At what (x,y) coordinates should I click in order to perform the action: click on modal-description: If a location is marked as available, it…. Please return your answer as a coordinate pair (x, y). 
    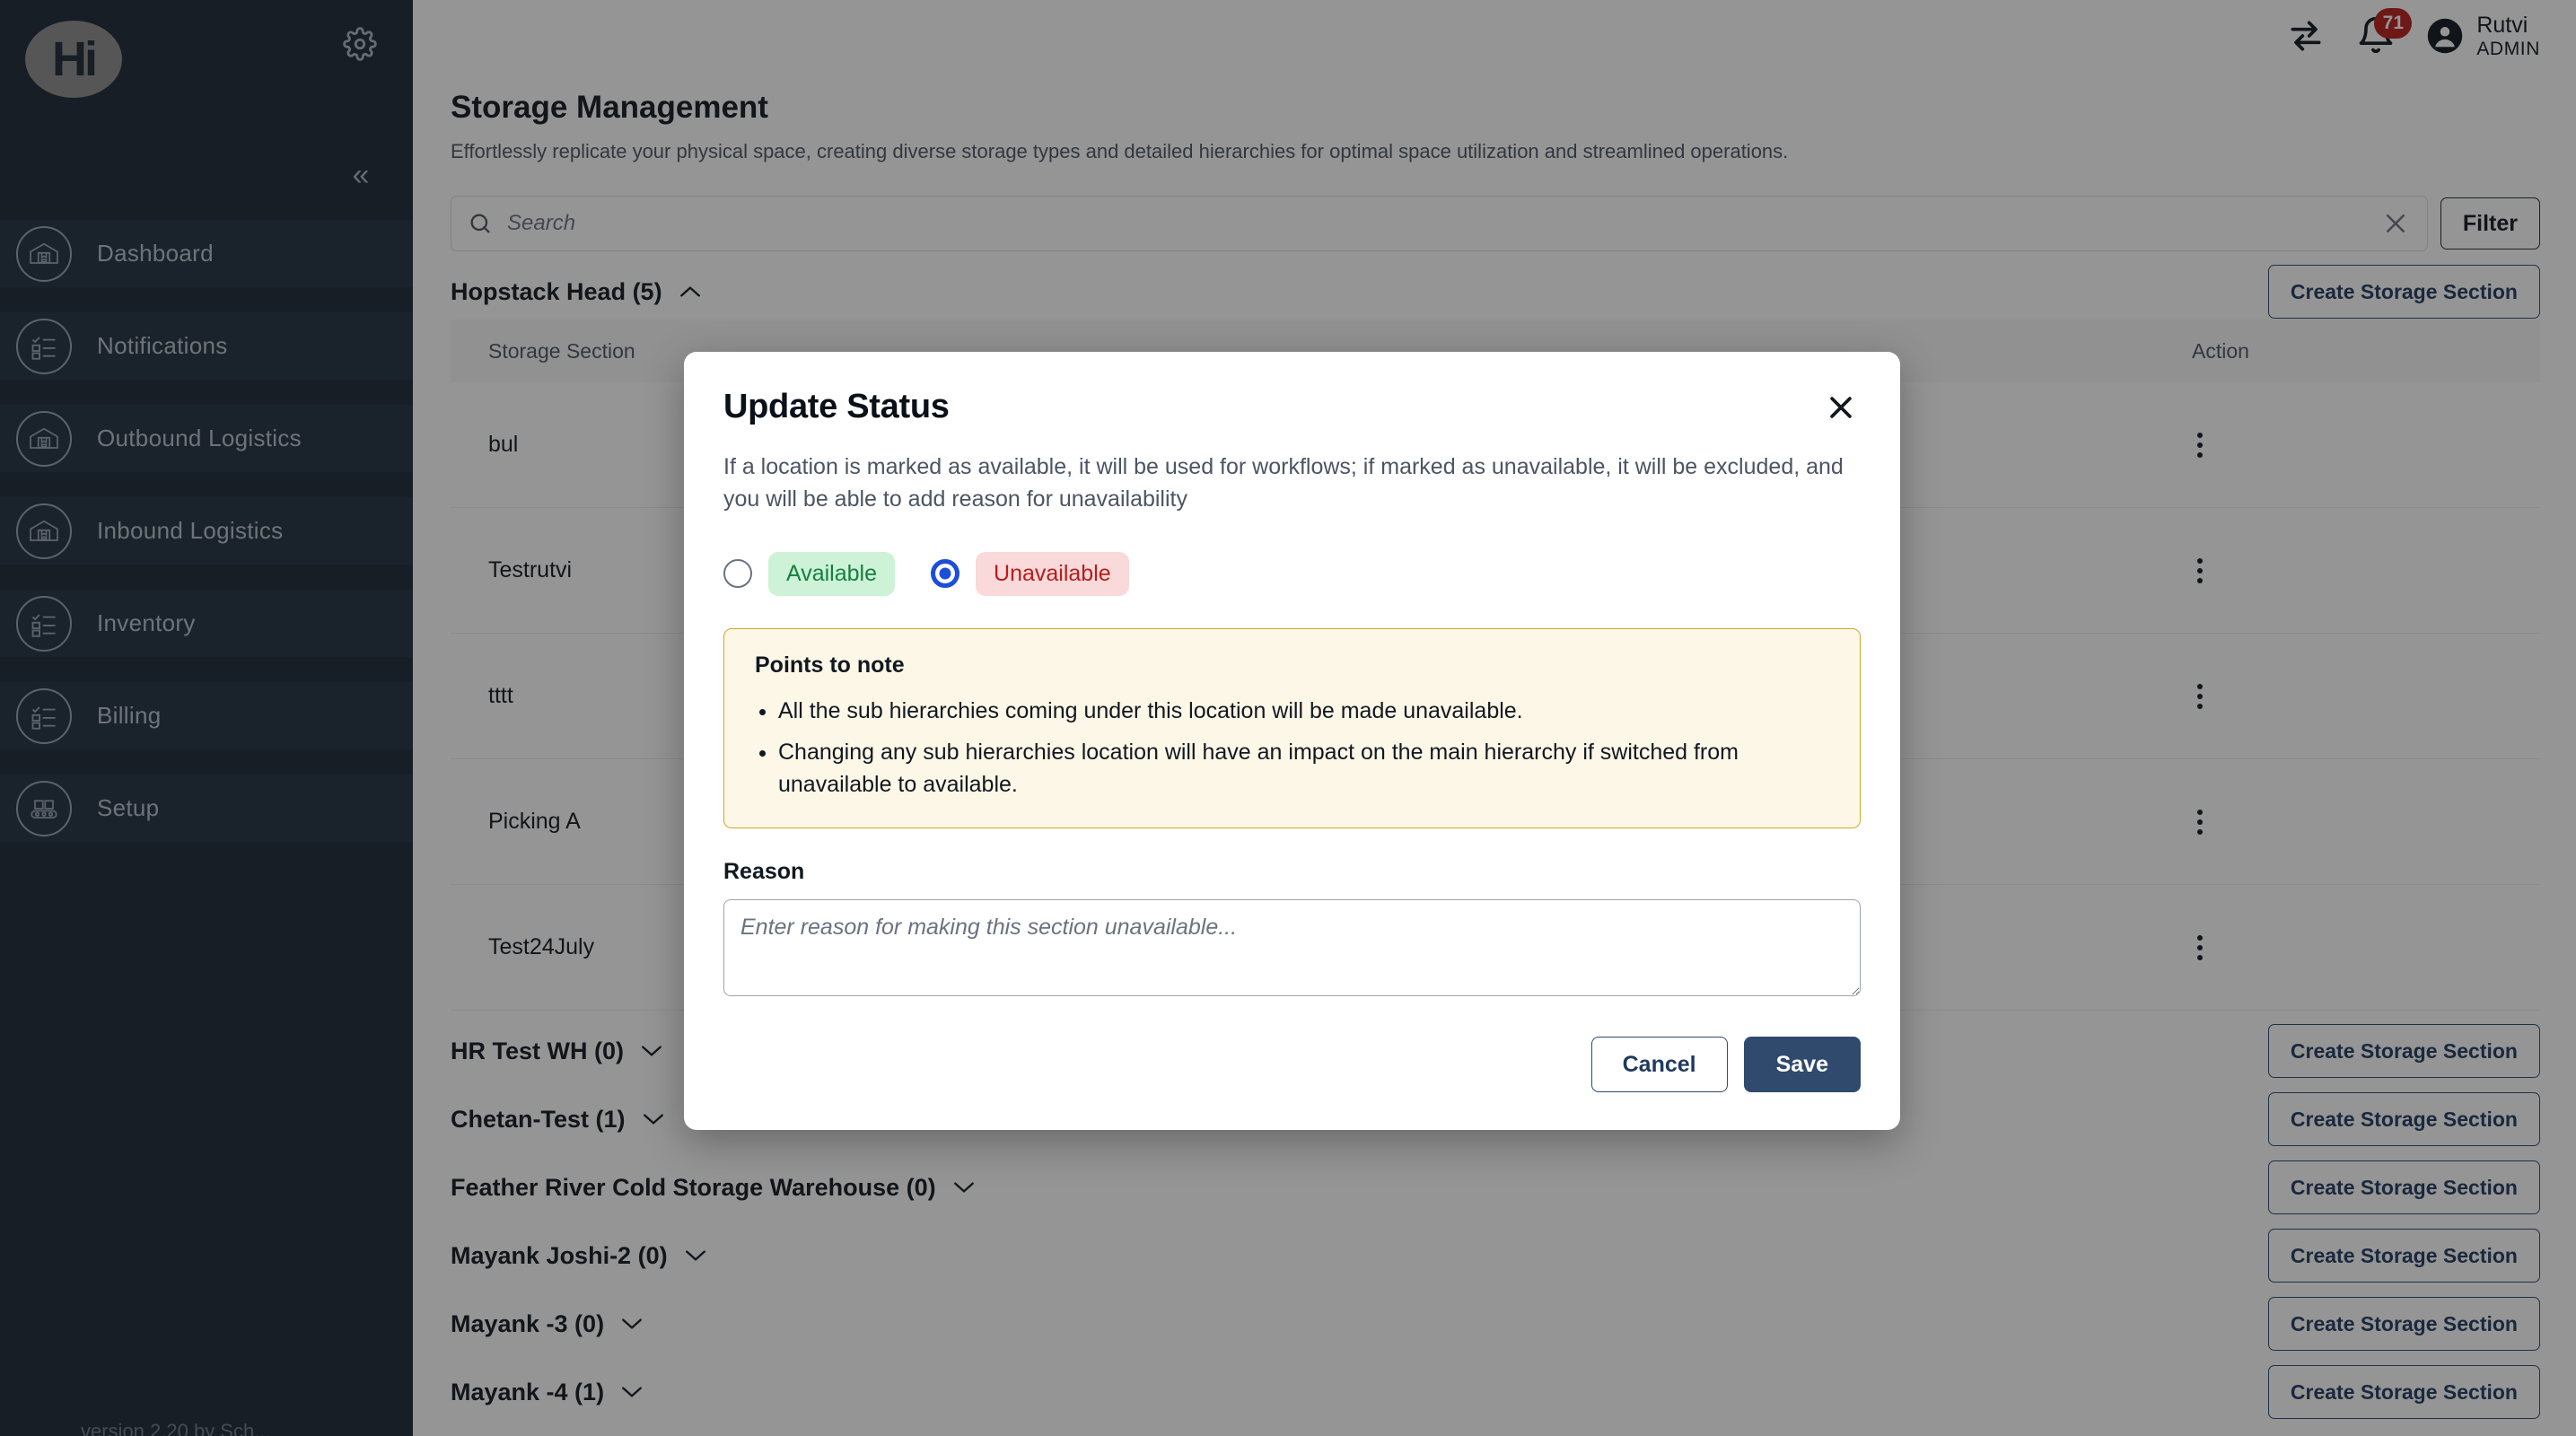
    Looking at the image, I should click on (1283, 483).